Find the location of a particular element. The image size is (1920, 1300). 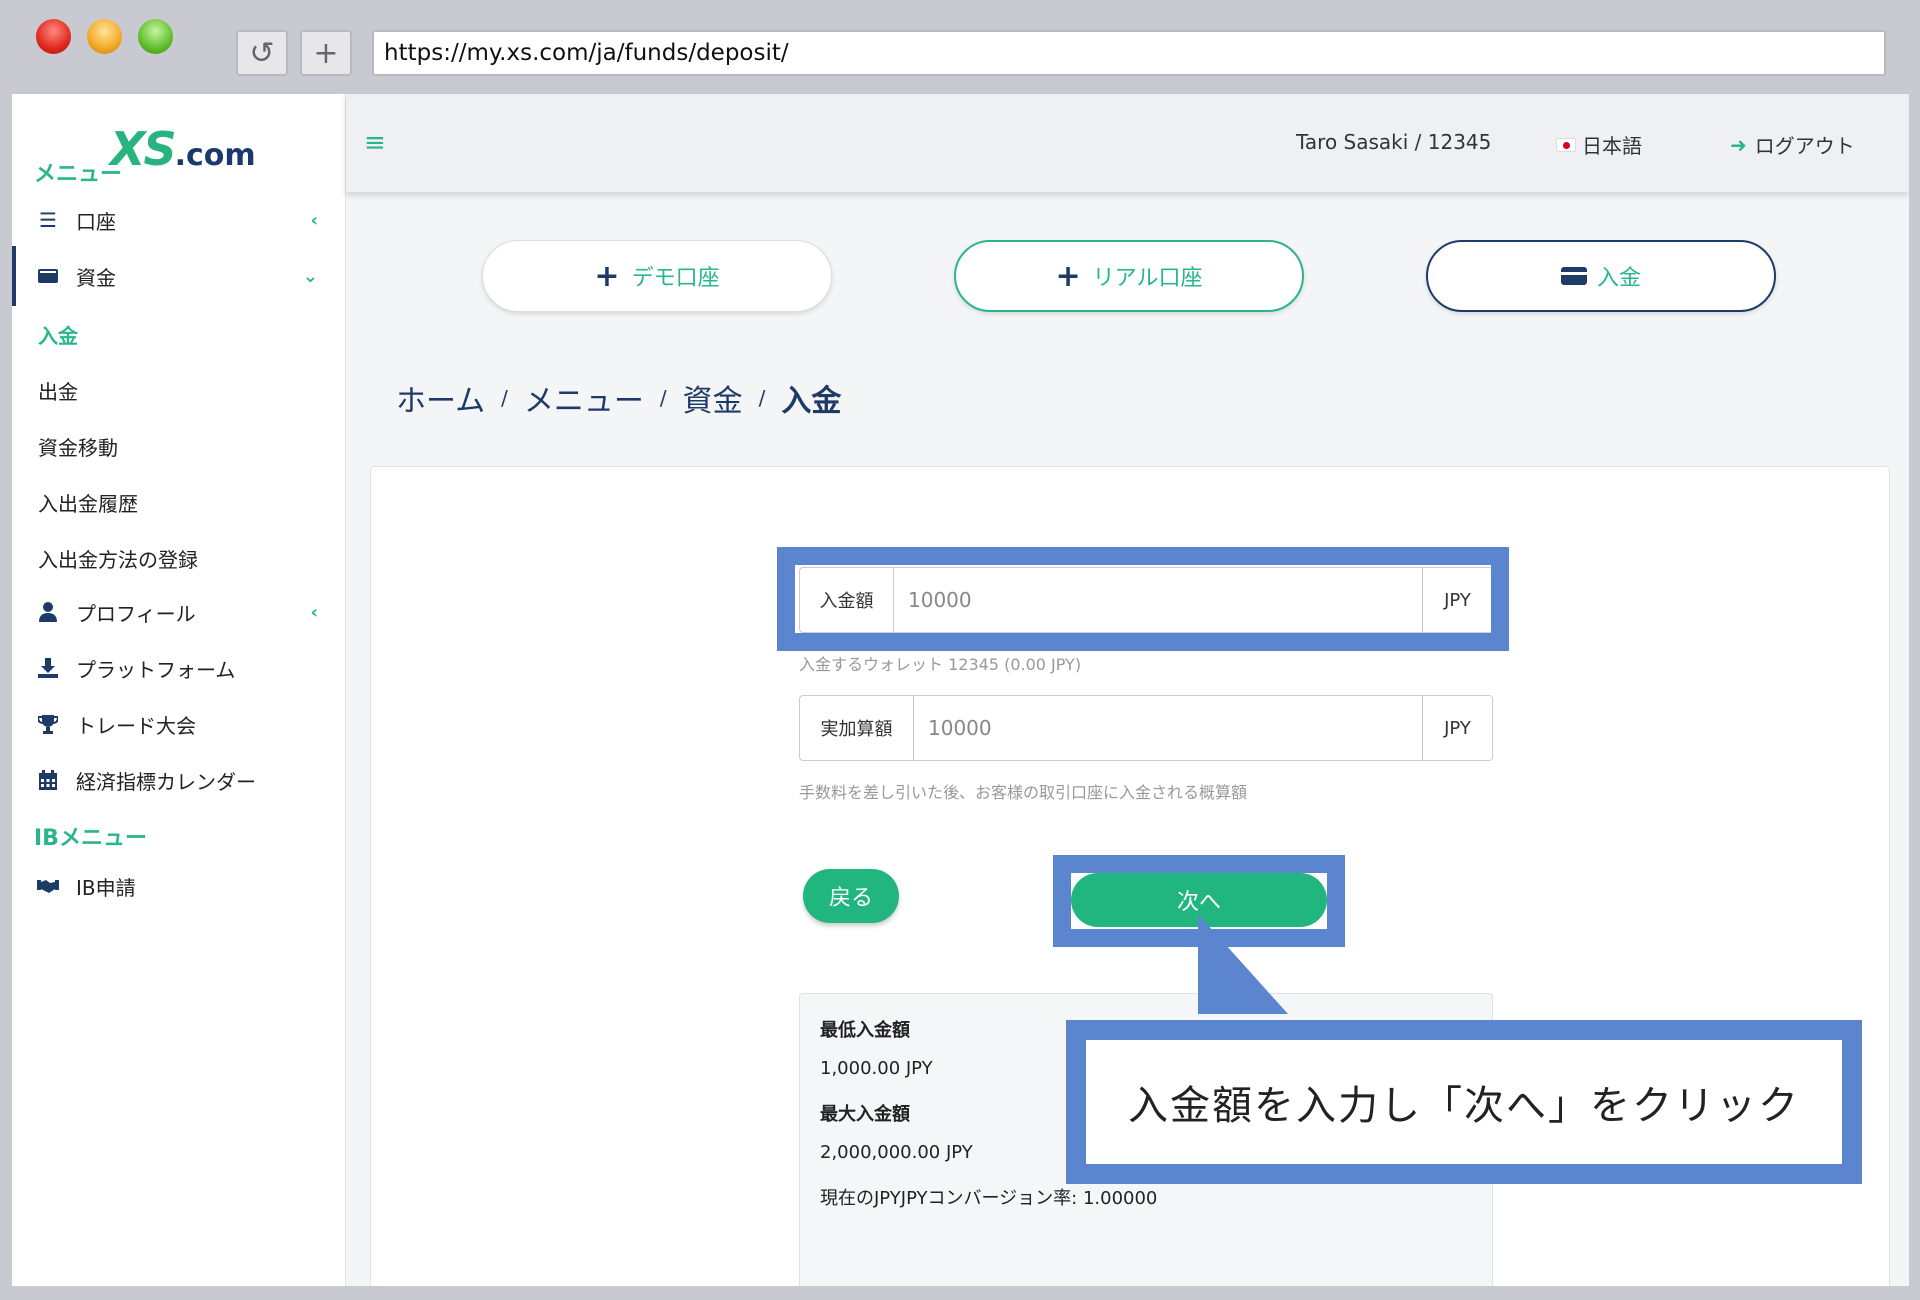

browser-chrome: ↺ + https://my.xs.com/ja/funds/deposit/ is located at coordinates (960, 47).